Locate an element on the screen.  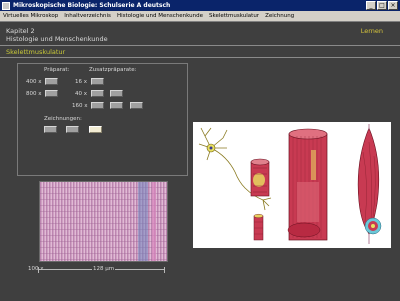
micrograph-image is located at coordinates (103, 221).